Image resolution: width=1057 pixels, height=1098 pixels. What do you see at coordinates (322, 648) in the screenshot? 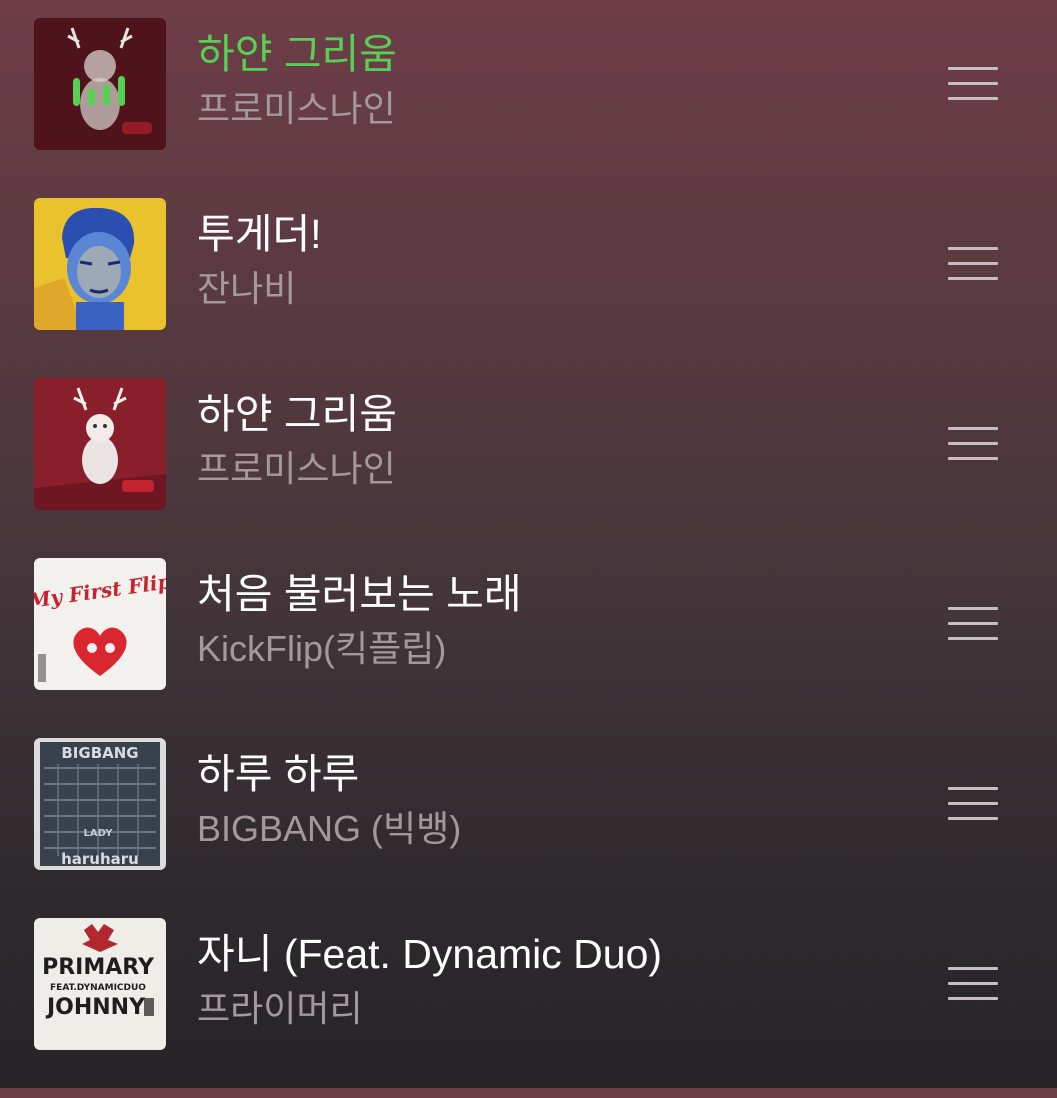
I see `track-artist: KickFlip(킥플립)` at bounding box center [322, 648].